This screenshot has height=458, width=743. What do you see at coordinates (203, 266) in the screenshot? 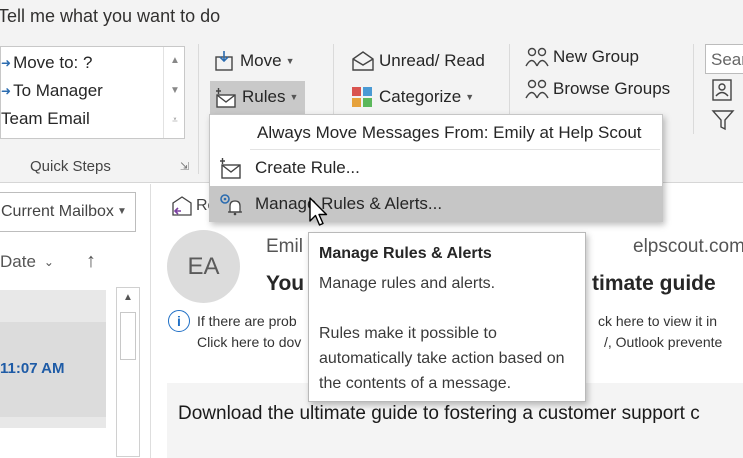
I see `avatar: EA` at bounding box center [203, 266].